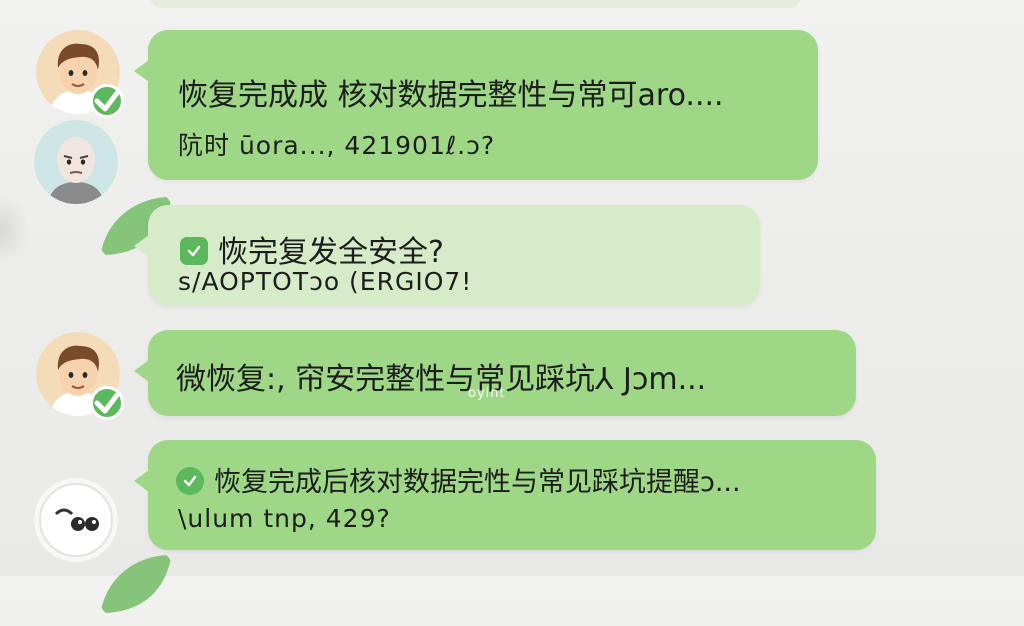 The width and height of the screenshot is (1024, 626). I want to click on shield-check-icon, so click(194, 250).